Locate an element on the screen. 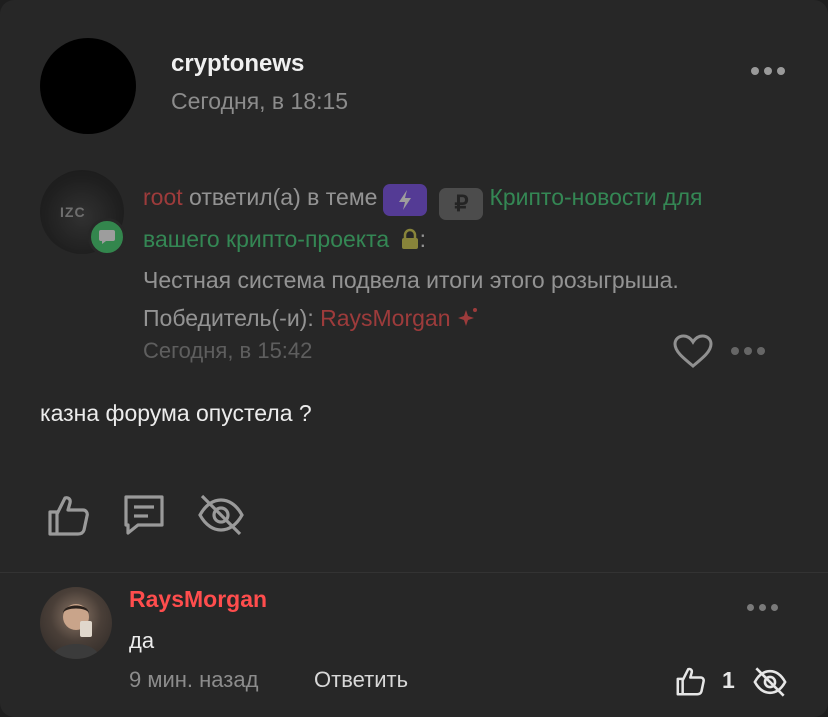 The height and width of the screenshot is (717, 828). more-dots-icon is located at coordinates (755, 71).